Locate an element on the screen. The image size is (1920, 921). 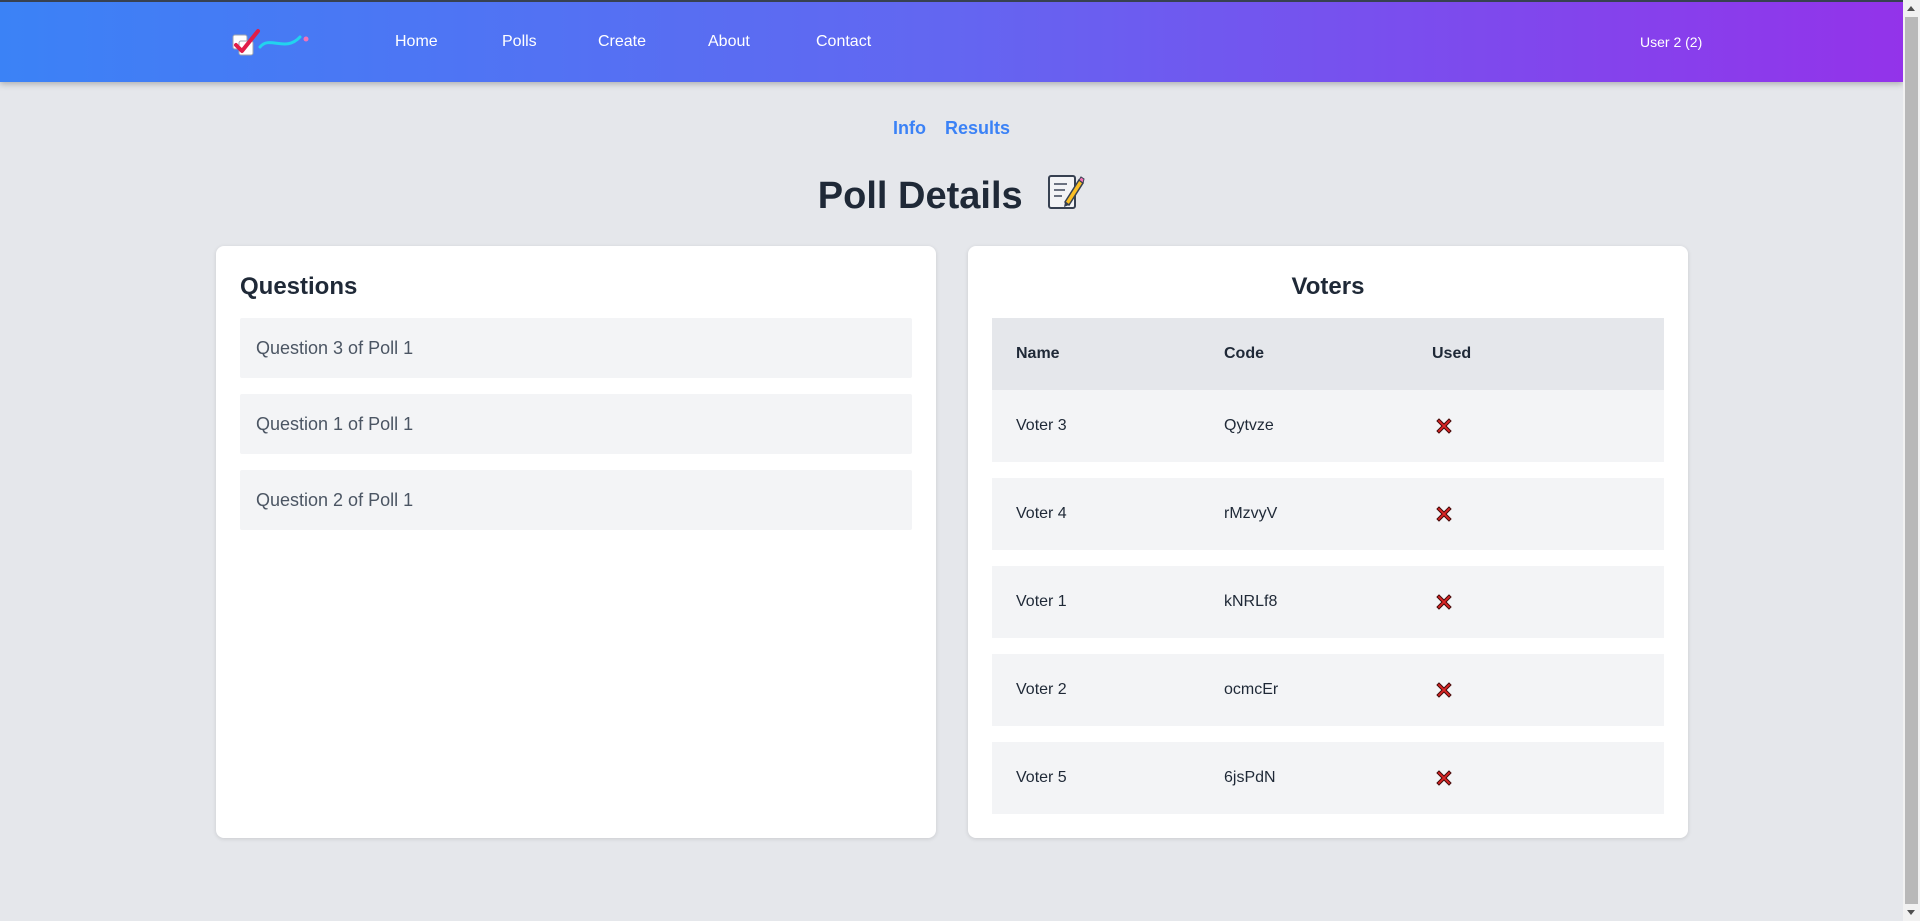
voter-code: Qytvze is located at coordinates (1249, 425).